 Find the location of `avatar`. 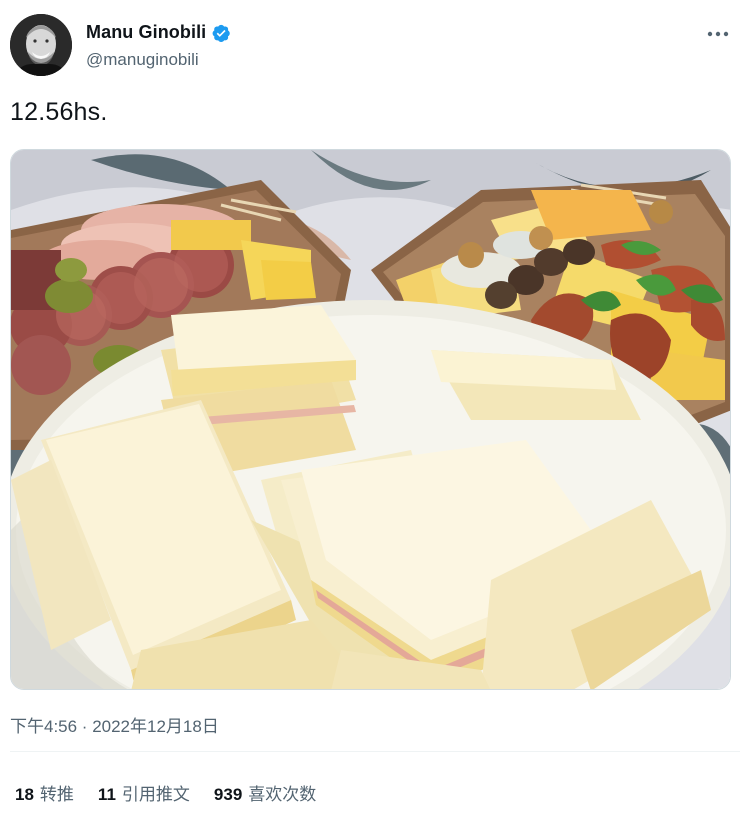

avatar is located at coordinates (41, 45).